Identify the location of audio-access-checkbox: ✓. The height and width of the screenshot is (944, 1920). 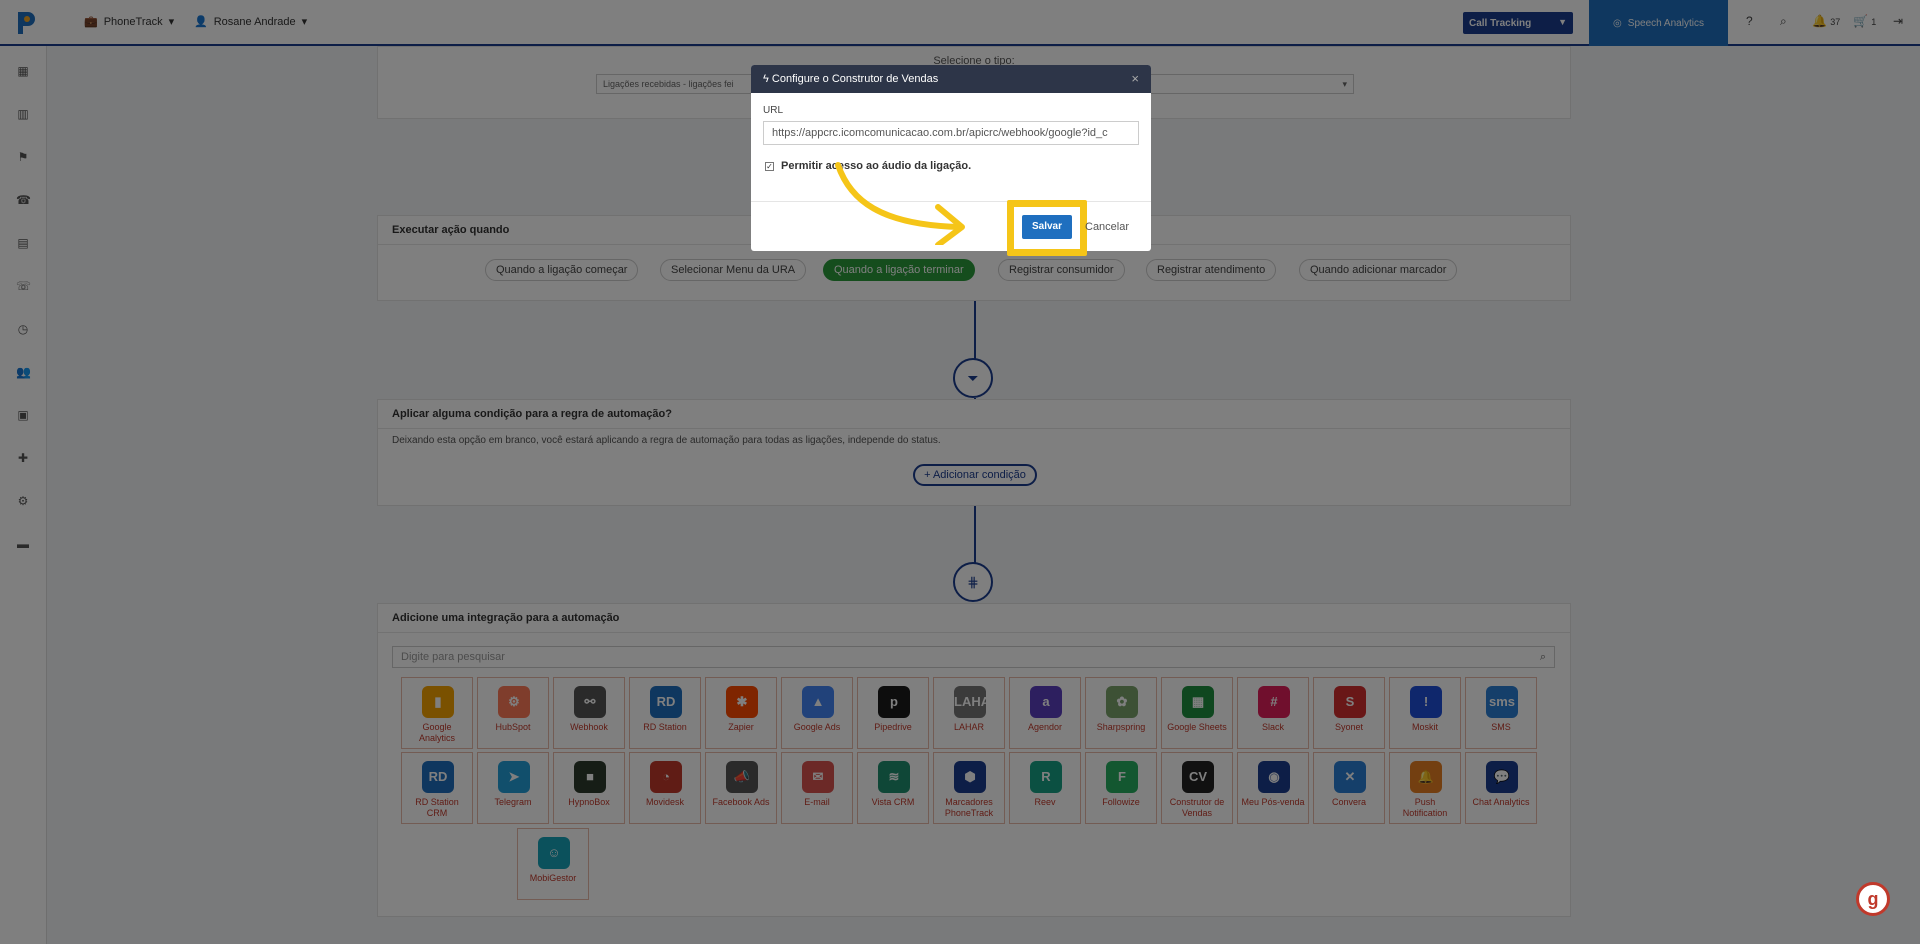
(769, 166).